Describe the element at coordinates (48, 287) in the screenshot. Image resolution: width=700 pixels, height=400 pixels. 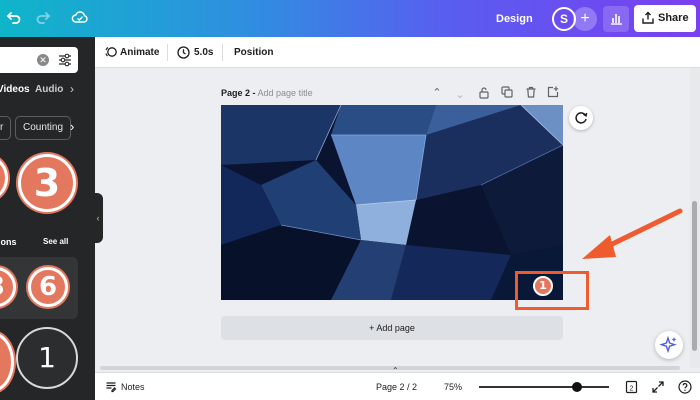
I see `number-sticker-6: 6` at that location.